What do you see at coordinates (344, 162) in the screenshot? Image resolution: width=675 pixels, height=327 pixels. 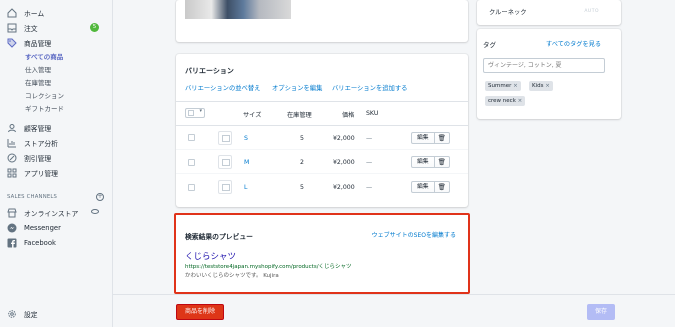 I see `variant-price: ¥2,000` at bounding box center [344, 162].